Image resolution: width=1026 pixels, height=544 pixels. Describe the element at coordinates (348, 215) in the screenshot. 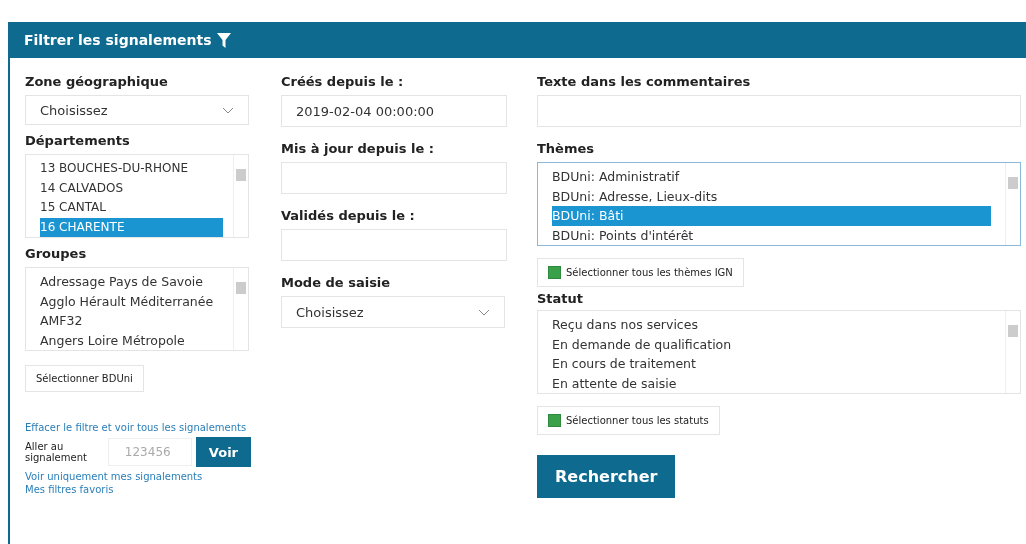

I see `field-label: Validés depuis le :` at that location.